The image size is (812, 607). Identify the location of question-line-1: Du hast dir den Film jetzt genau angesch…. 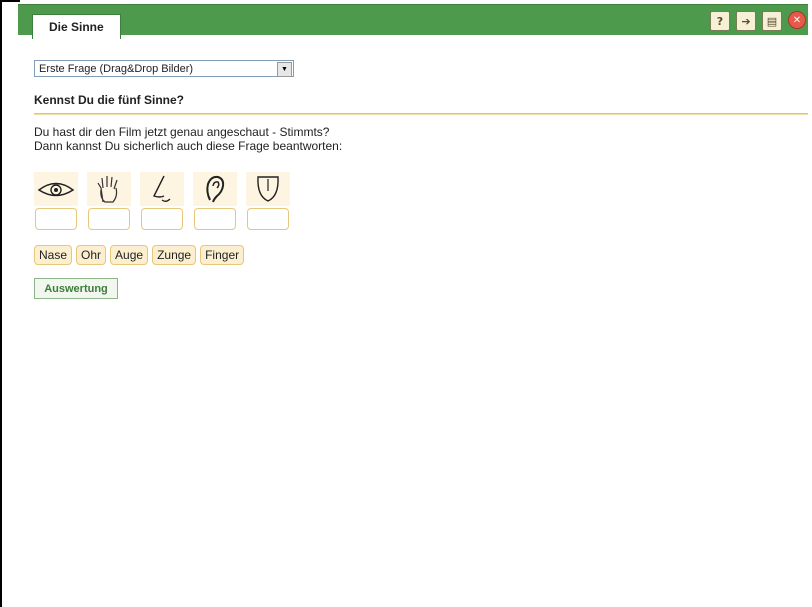
(182, 132).